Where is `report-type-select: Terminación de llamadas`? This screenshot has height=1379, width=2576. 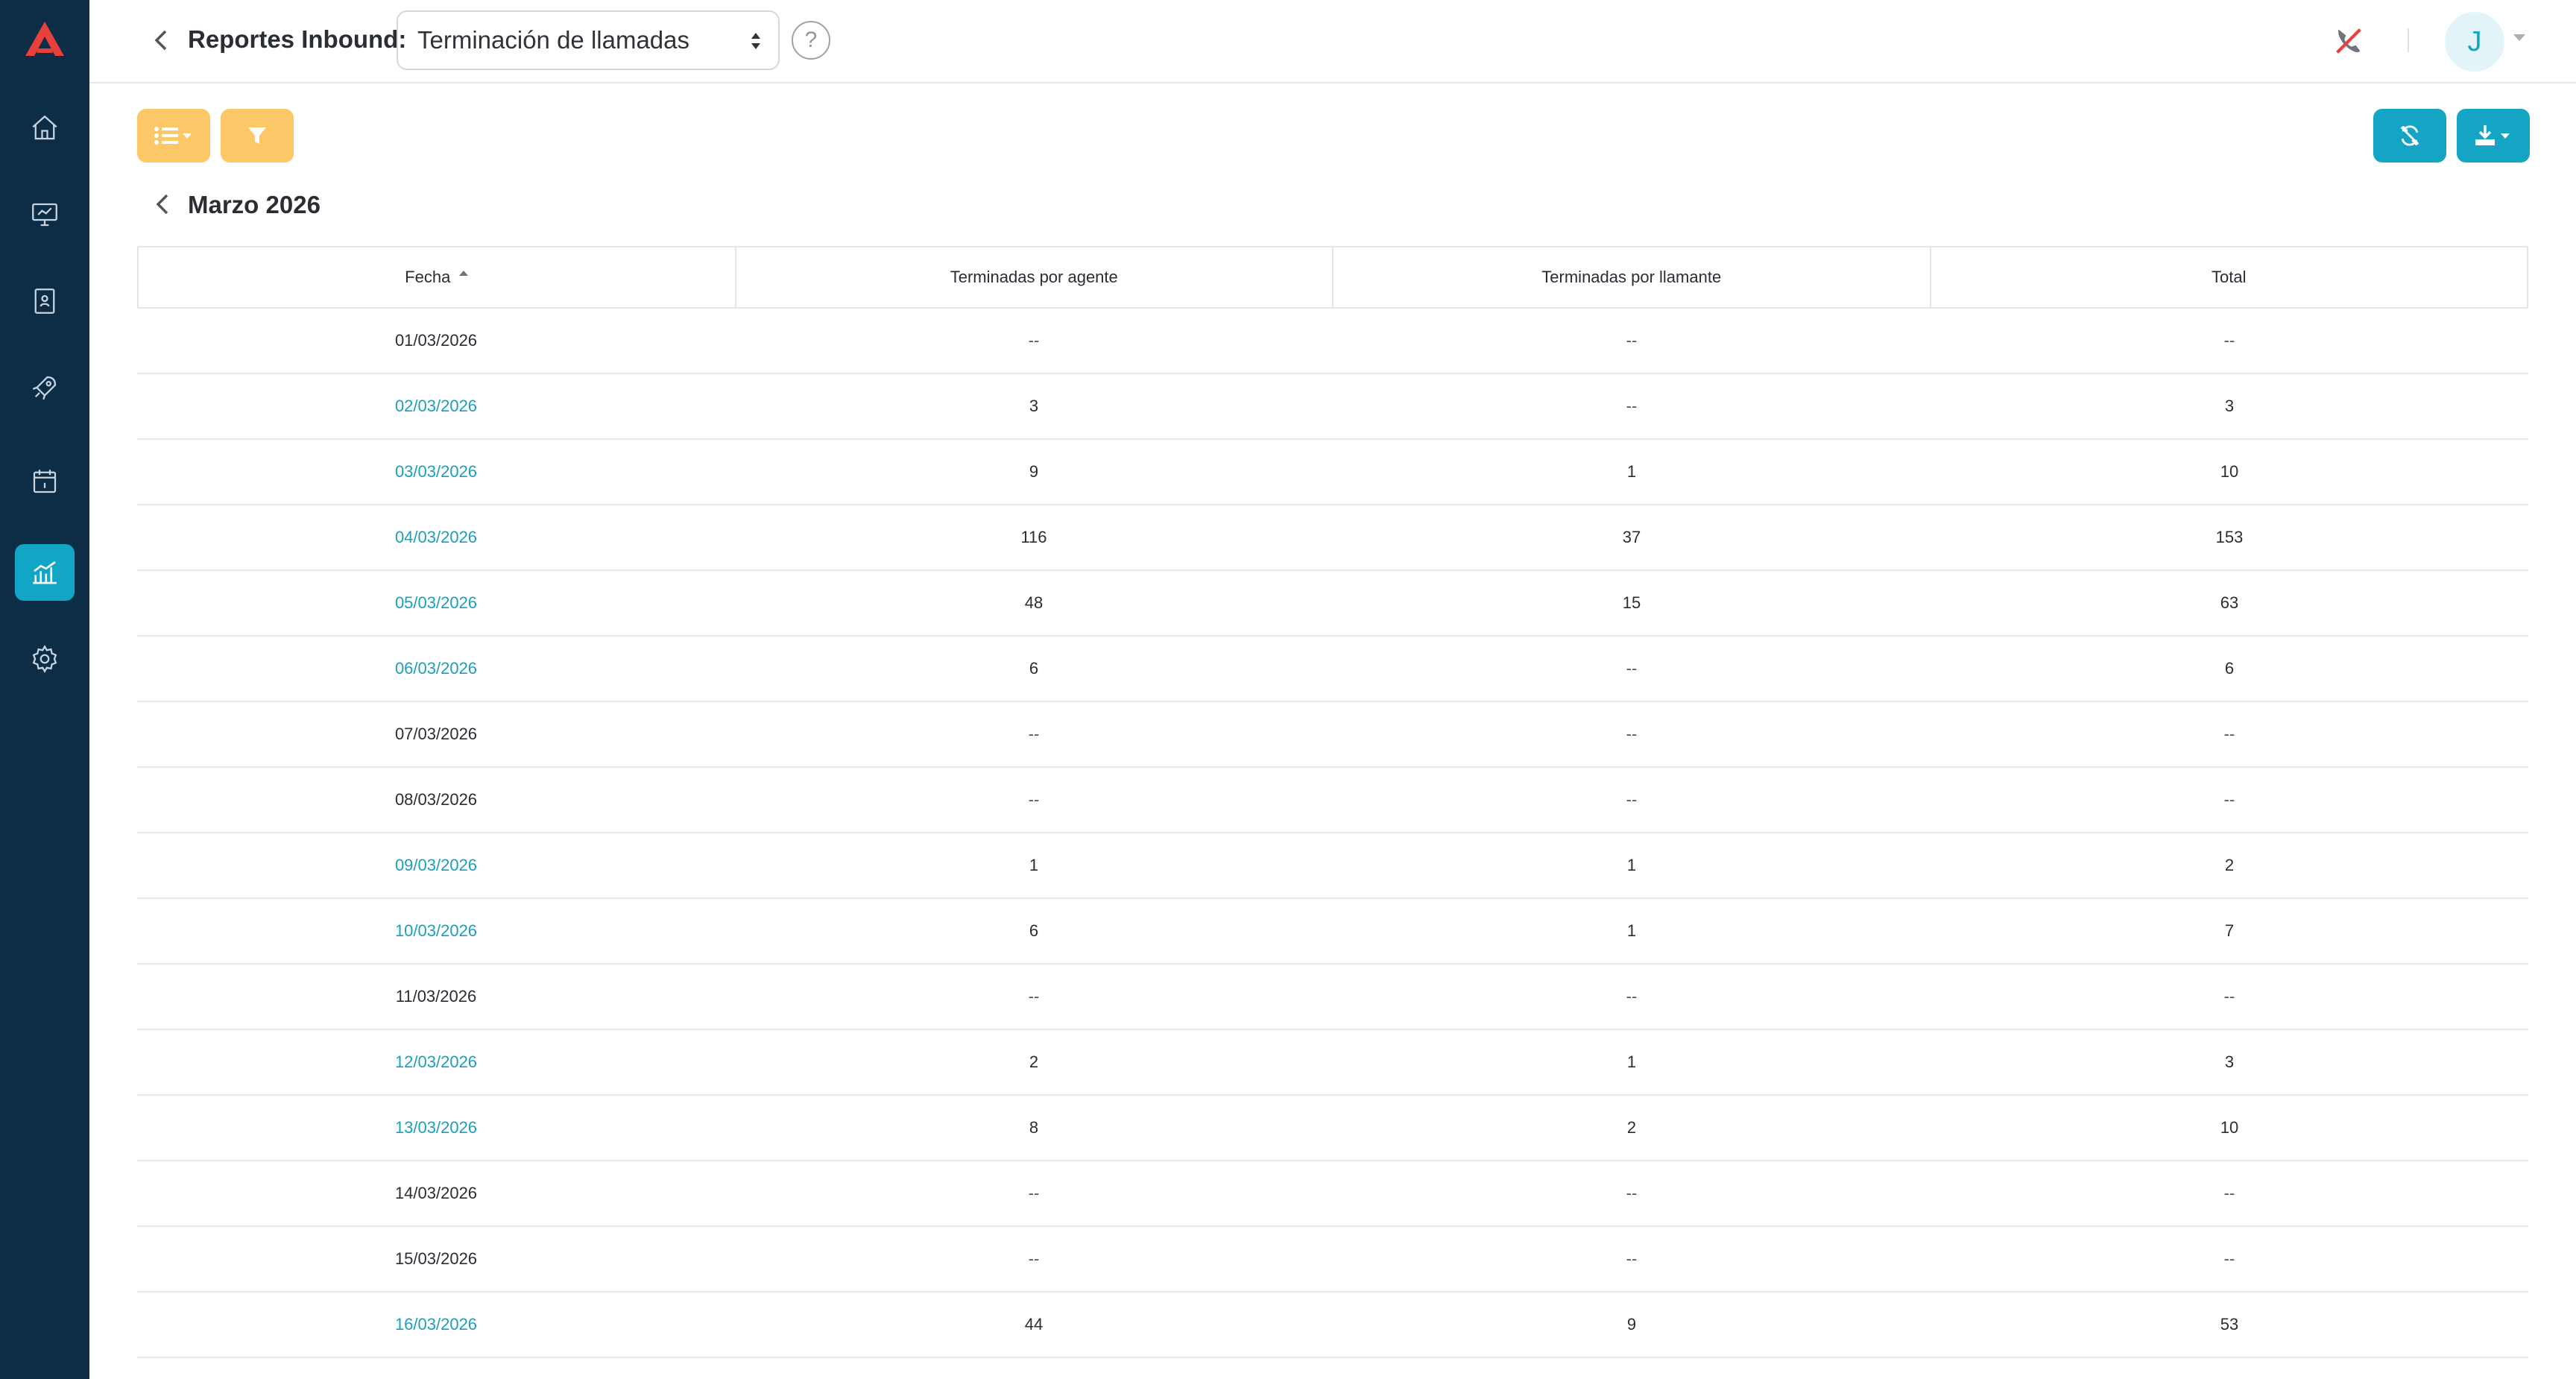
report-type-select: Terminación de llamadas is located at coordinates (588, 40).